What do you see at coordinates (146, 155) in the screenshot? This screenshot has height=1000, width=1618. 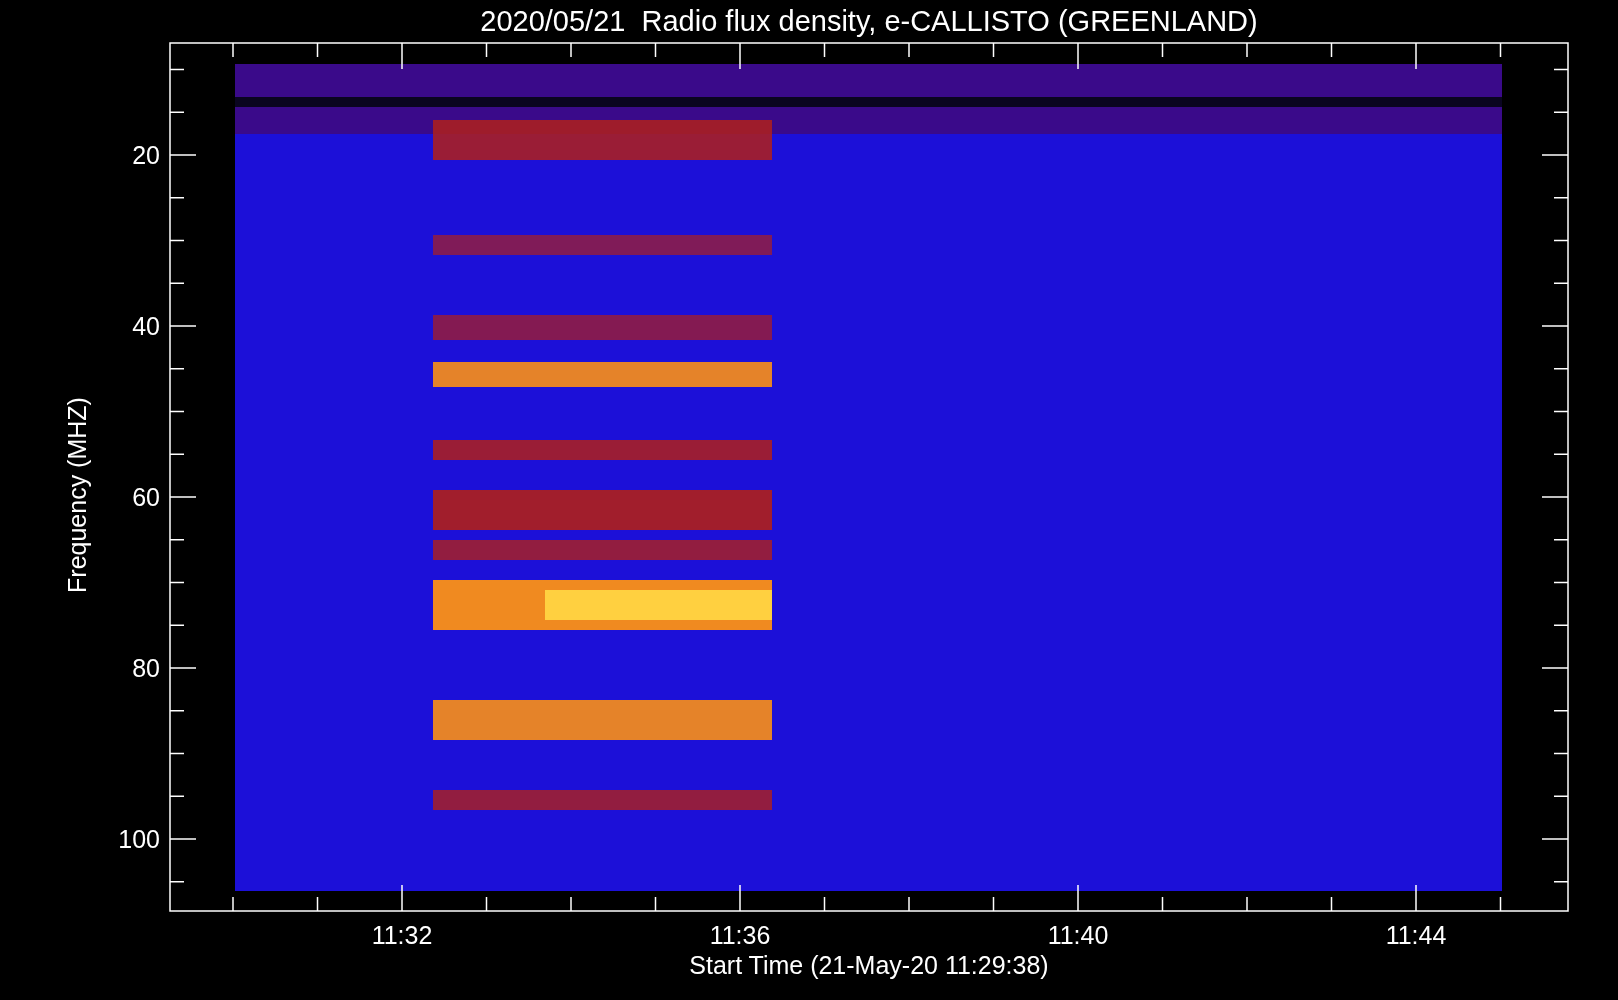 I see `y-tick-label: 20` at bounding box center [146, 155].